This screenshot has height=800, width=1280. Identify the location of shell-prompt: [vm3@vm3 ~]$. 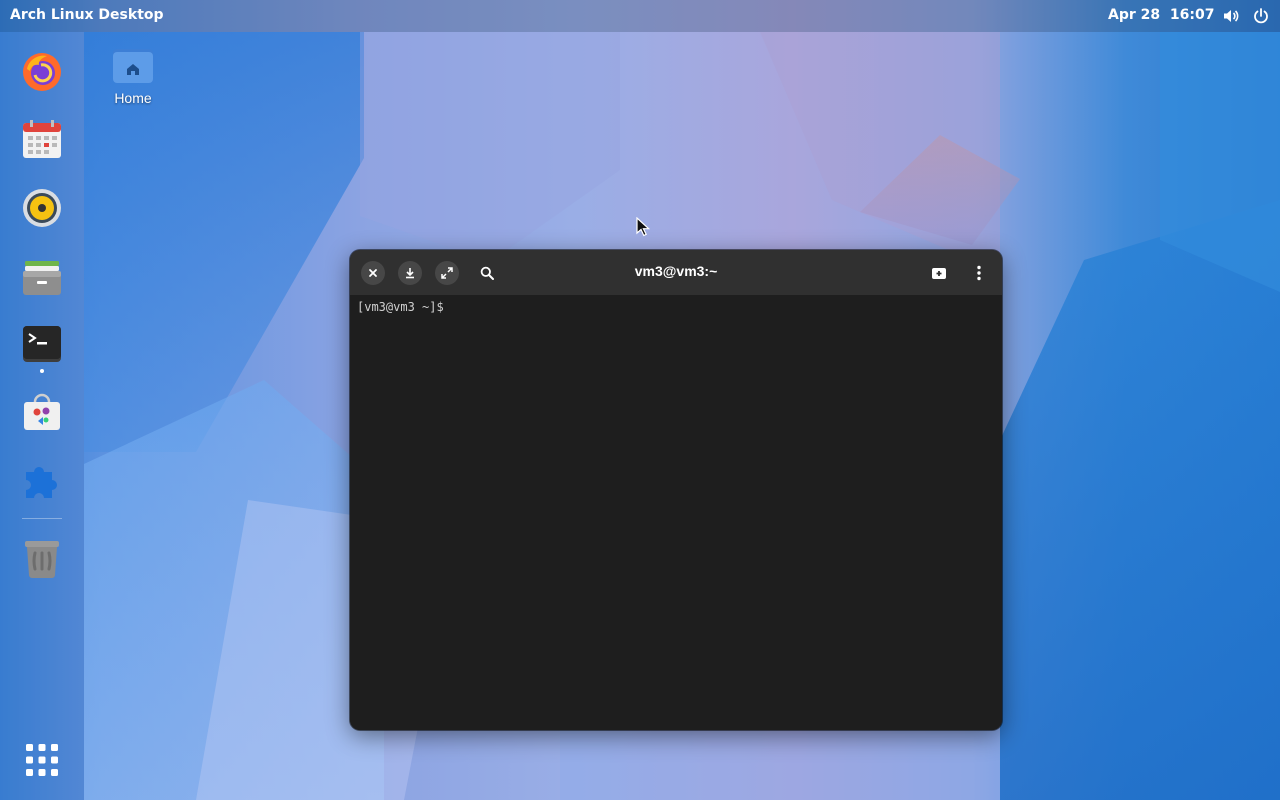
(400, 307).